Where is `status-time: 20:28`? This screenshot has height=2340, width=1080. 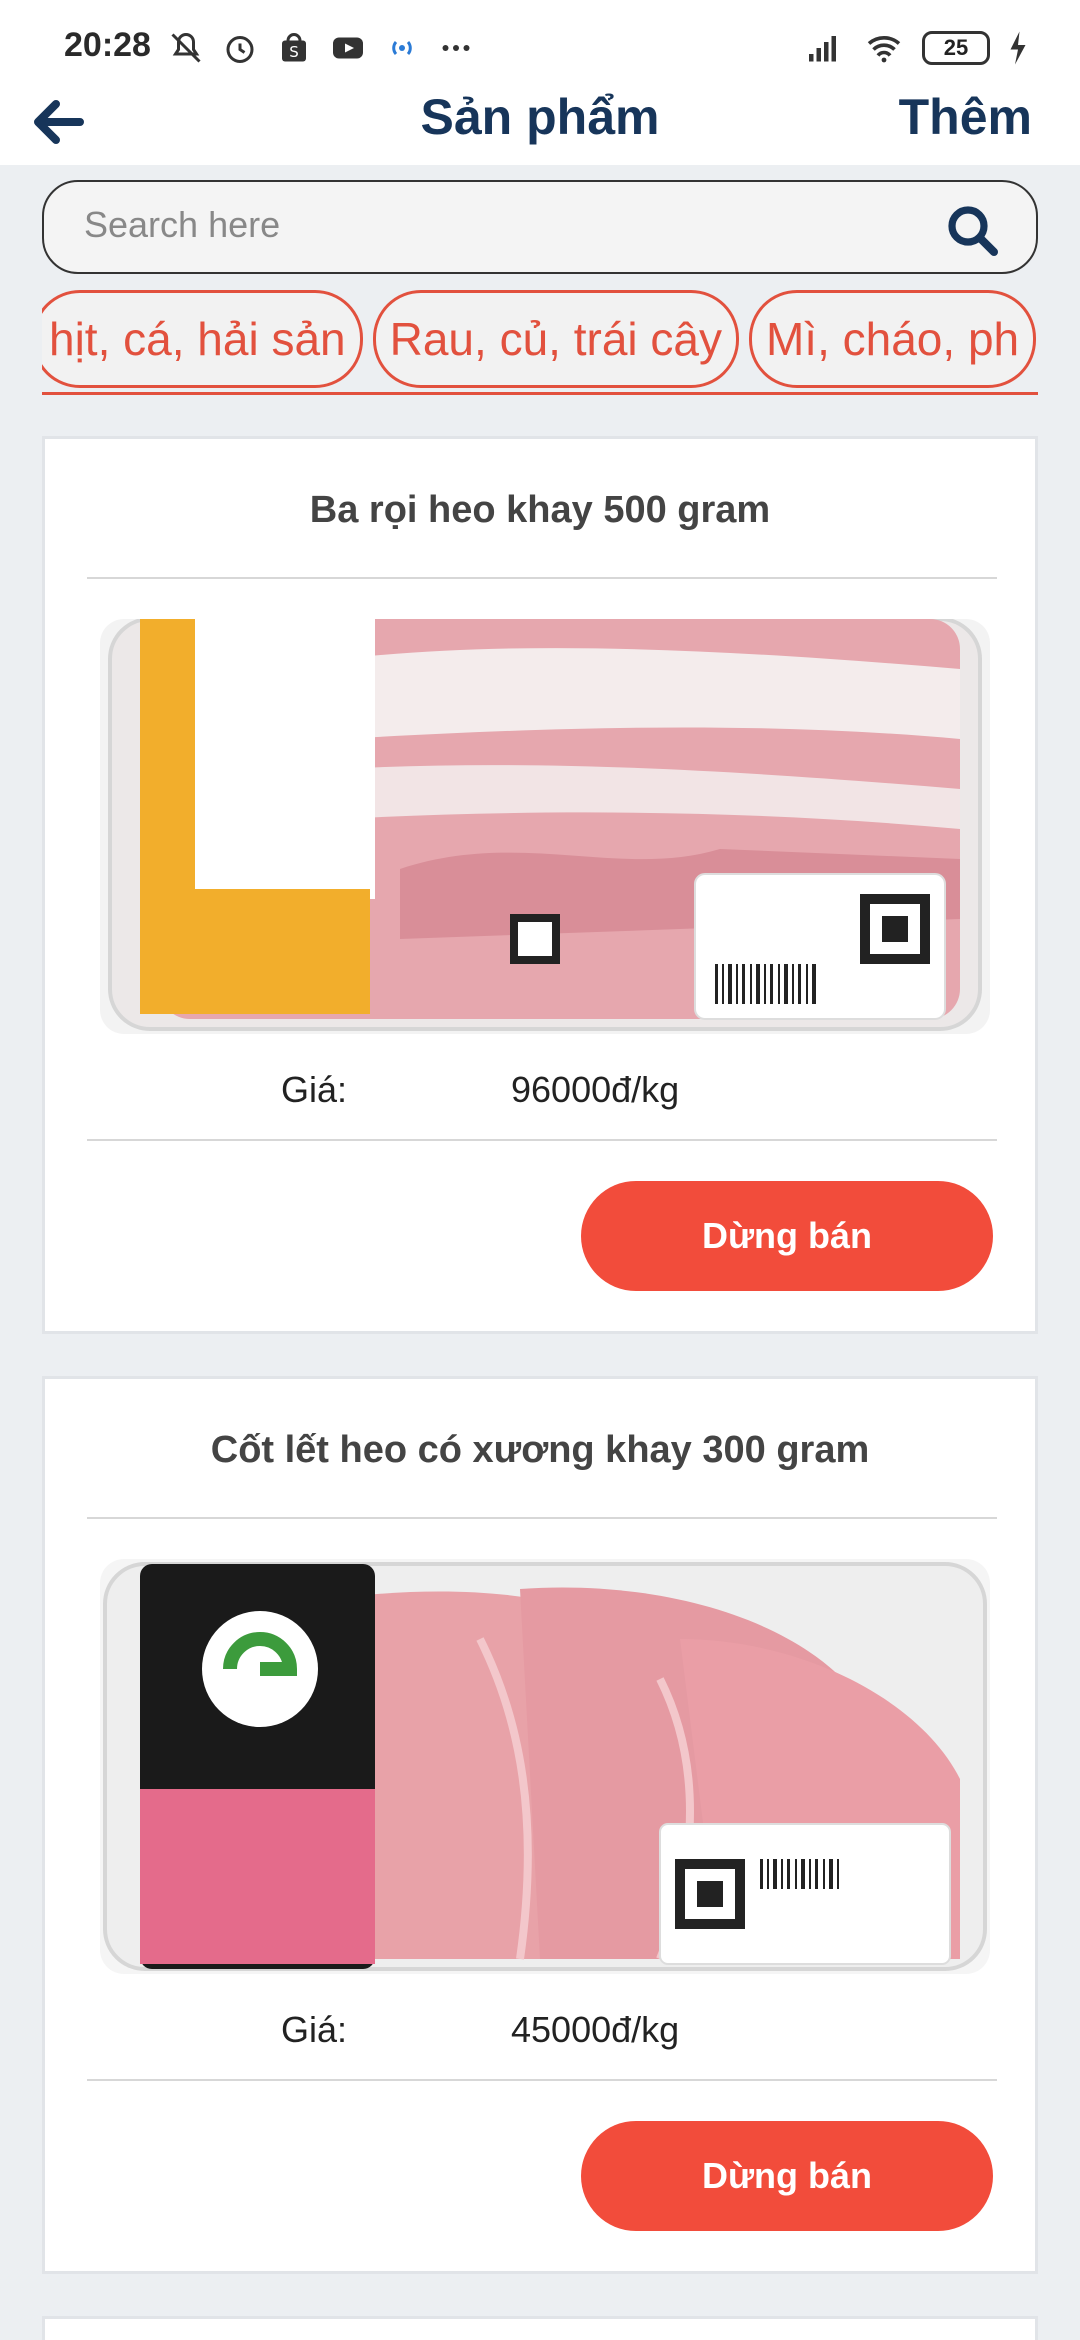
status-time: 20:28 is located at coordinates (107, 45).